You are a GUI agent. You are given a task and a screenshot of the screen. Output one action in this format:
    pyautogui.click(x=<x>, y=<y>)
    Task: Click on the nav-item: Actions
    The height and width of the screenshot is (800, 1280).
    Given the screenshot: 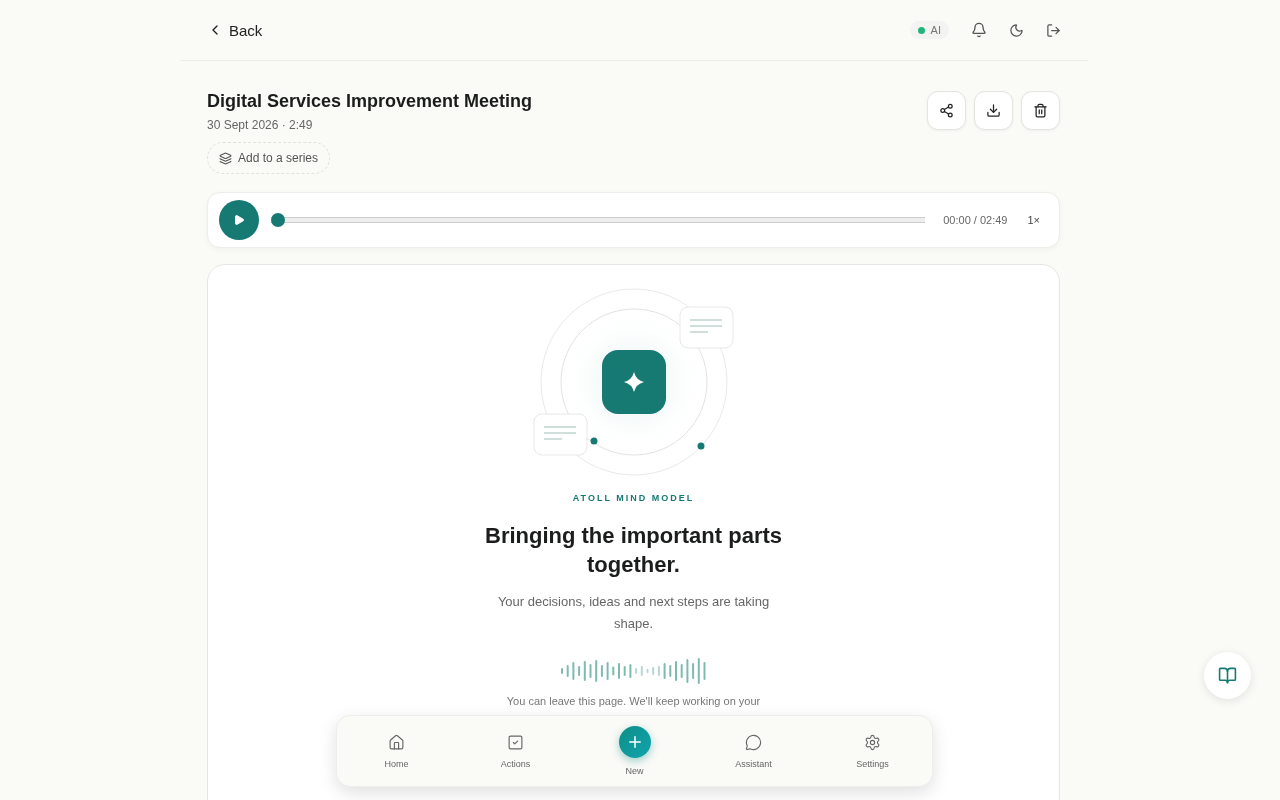 What is the action you would take?
    pyautogui.click(x=515, y=751)
    